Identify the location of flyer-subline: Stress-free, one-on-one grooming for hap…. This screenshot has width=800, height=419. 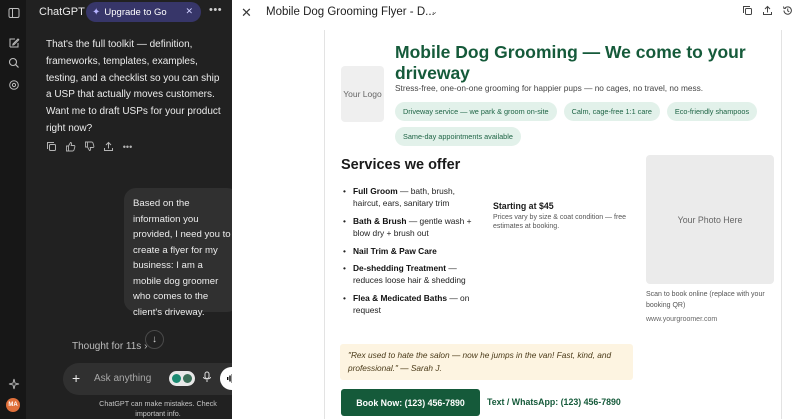
(549, 88).